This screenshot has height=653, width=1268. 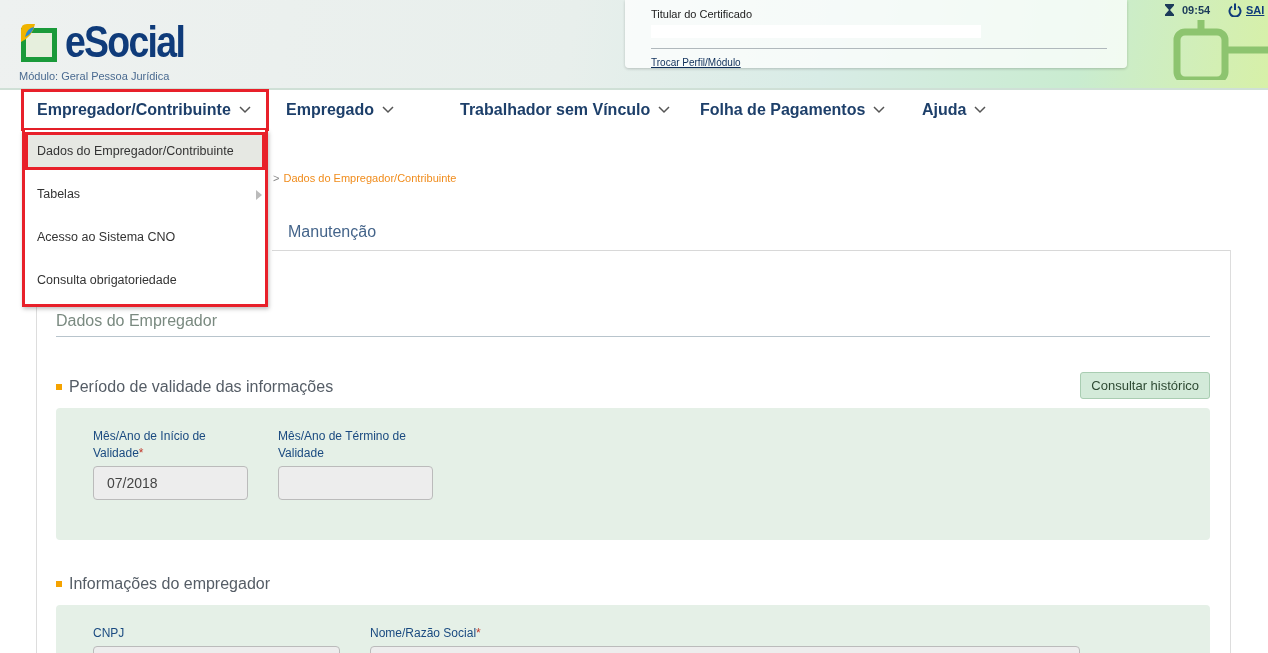 I want to click on dropdown-menu-item: Dados do Empregador/Contribuinte, so click(x=145, y=151).